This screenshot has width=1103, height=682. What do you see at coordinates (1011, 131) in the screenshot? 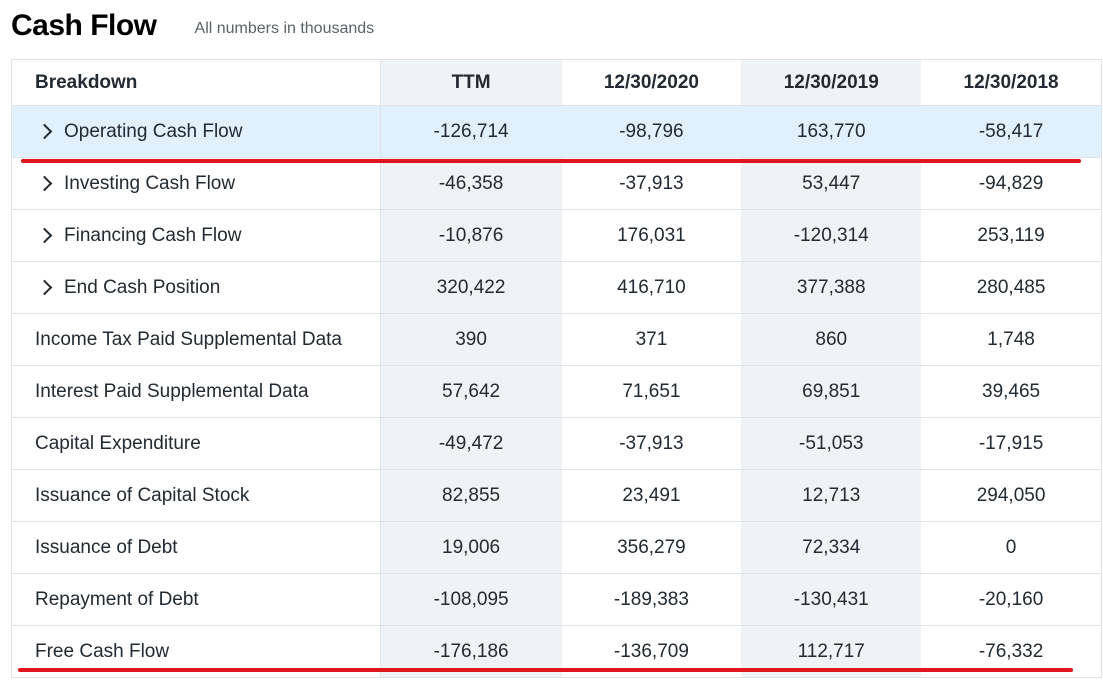
I see `value-cell-2018: -58,417` at bounding box center [1011, 131].